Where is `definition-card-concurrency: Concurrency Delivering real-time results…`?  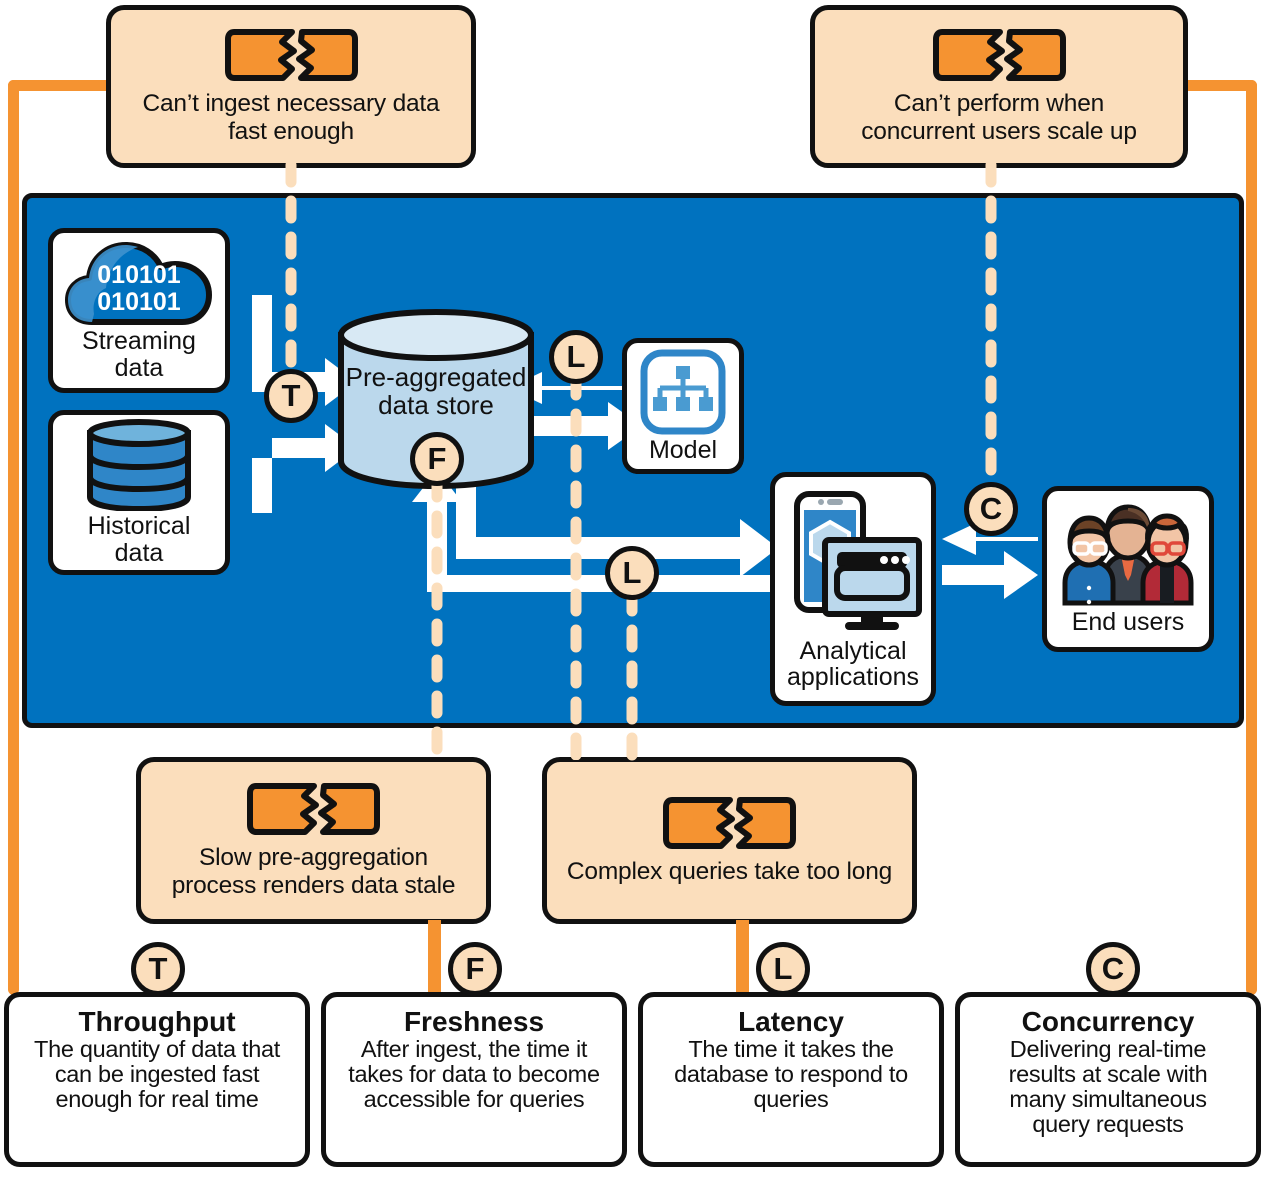 definition-card-concurrency: Concurrency Delivering real-time results… is located at coordinates (1108, 1079).